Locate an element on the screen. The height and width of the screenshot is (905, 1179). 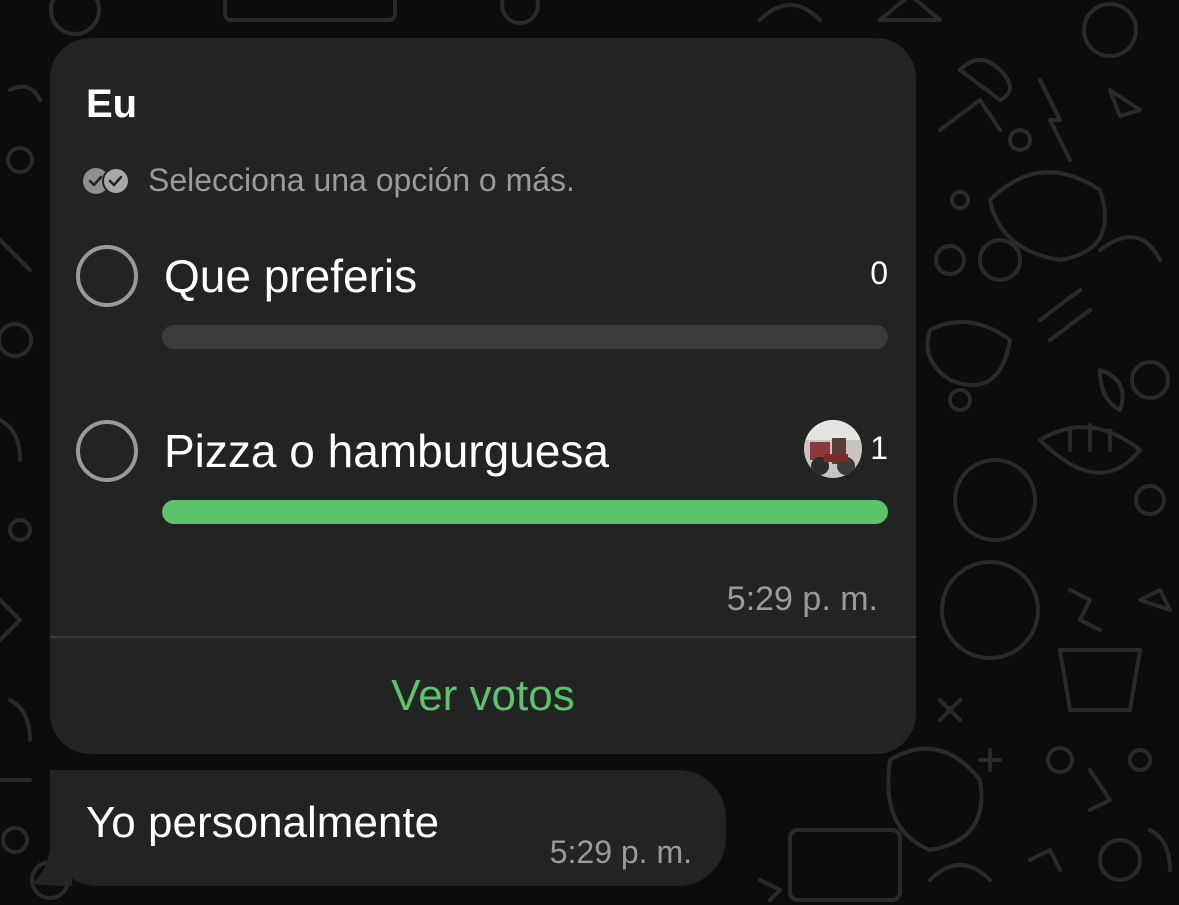
poll-timestamp: 5:29 p. m. is located at coordinates (802, 599).